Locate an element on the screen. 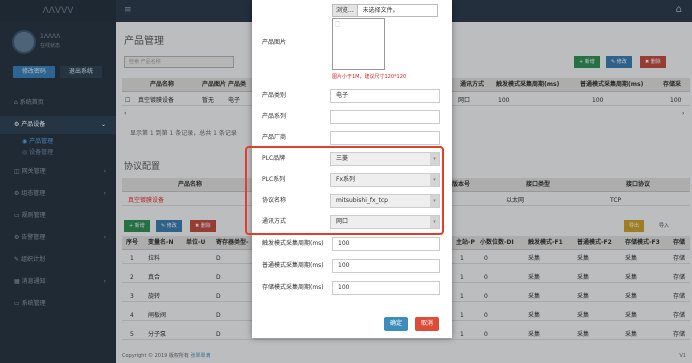 This screenshot has width=692, height=363. series-input is located at coordinates (385, 117).